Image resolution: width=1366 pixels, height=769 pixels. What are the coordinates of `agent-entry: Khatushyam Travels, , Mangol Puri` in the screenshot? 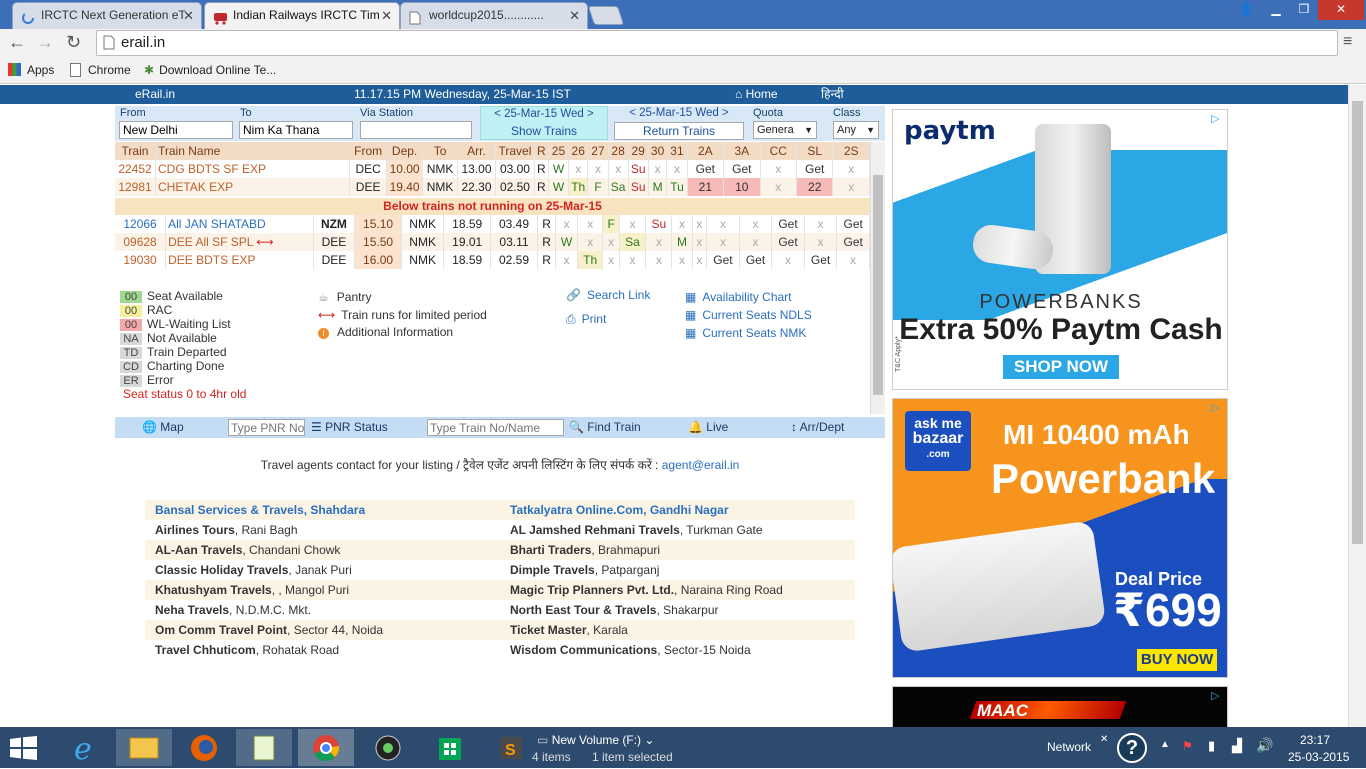 It's located at (322, 590).